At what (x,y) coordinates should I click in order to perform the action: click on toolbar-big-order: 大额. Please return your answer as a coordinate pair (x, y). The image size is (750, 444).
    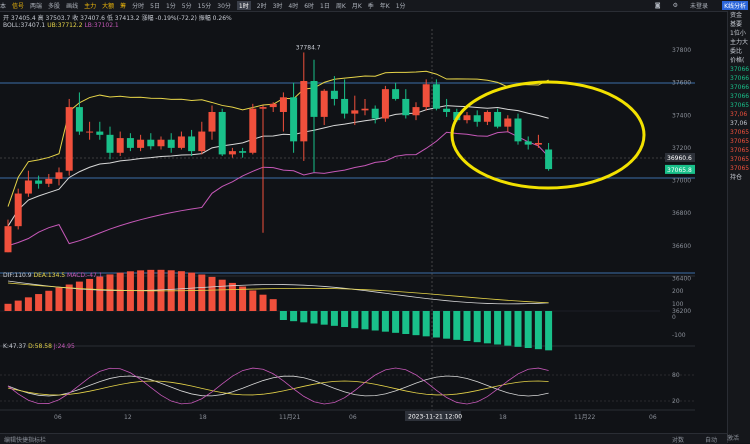
    Looking at the image, I should click on (108, 5).